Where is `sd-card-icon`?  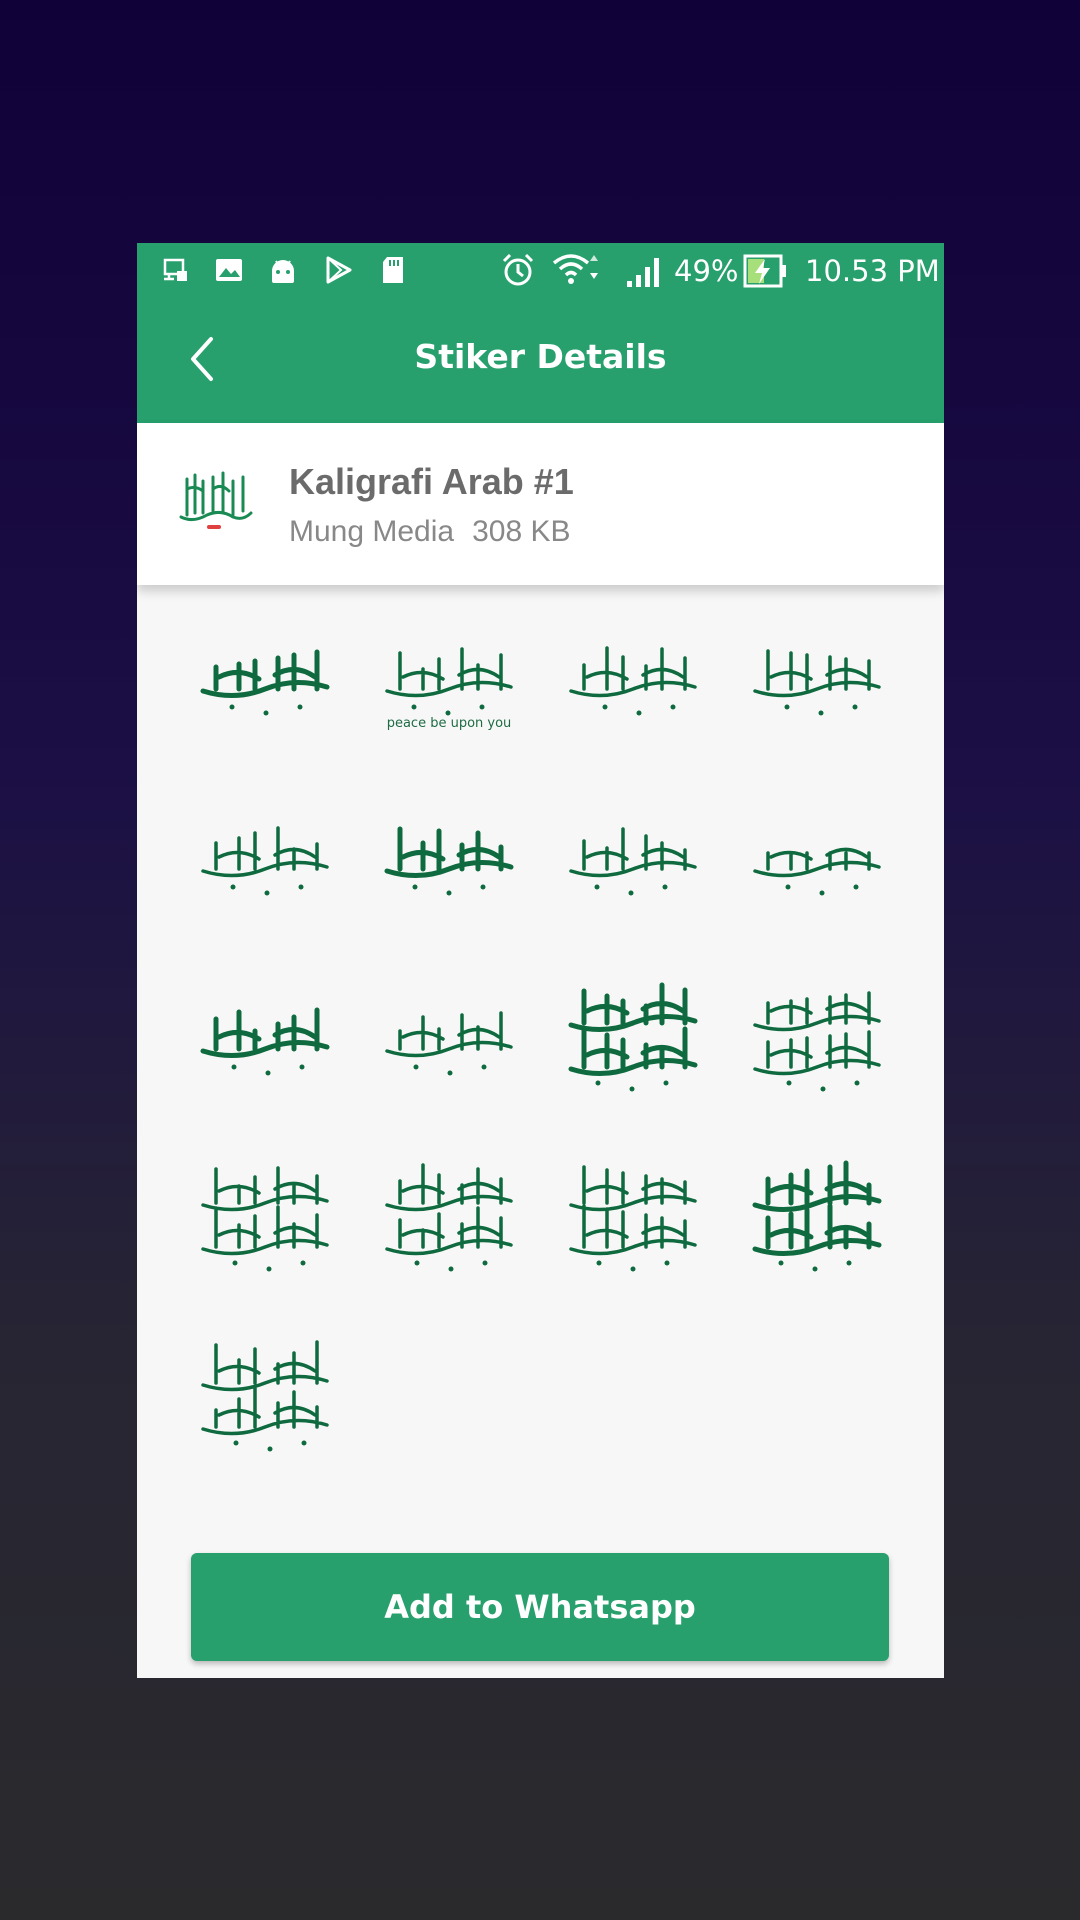
sd-card-icon is located at coordinates (393, 270).